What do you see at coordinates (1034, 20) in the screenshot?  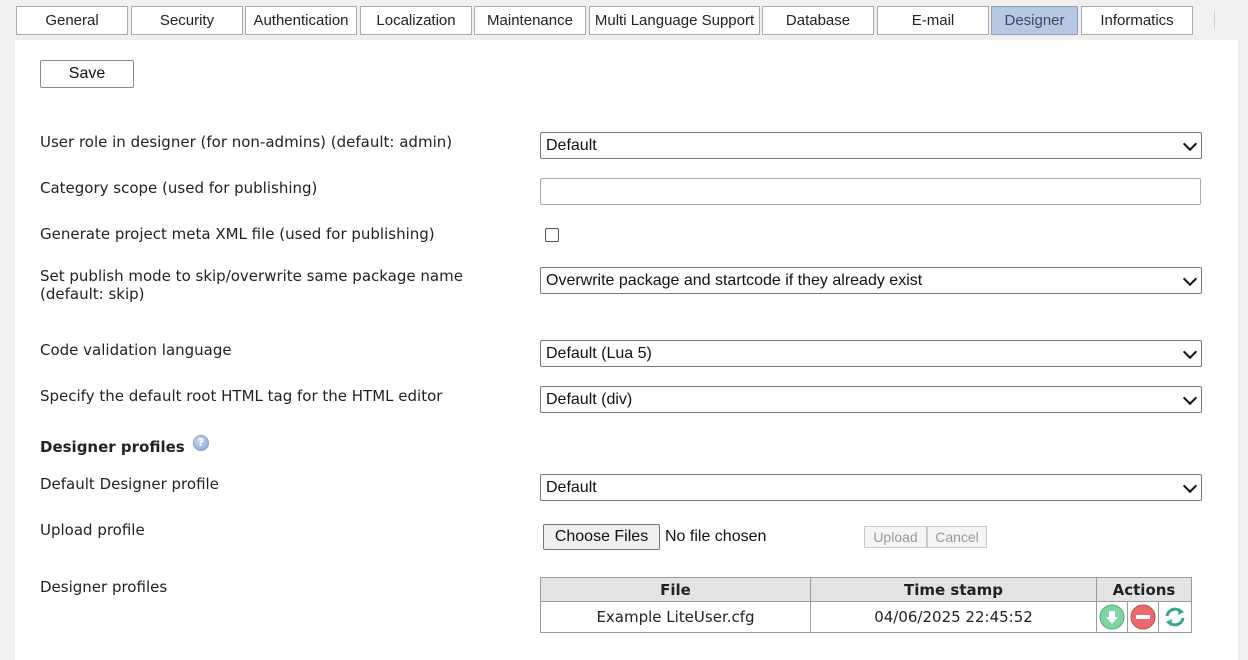 I see `tab-designer: Designer` at bounding box center [1034, 20].